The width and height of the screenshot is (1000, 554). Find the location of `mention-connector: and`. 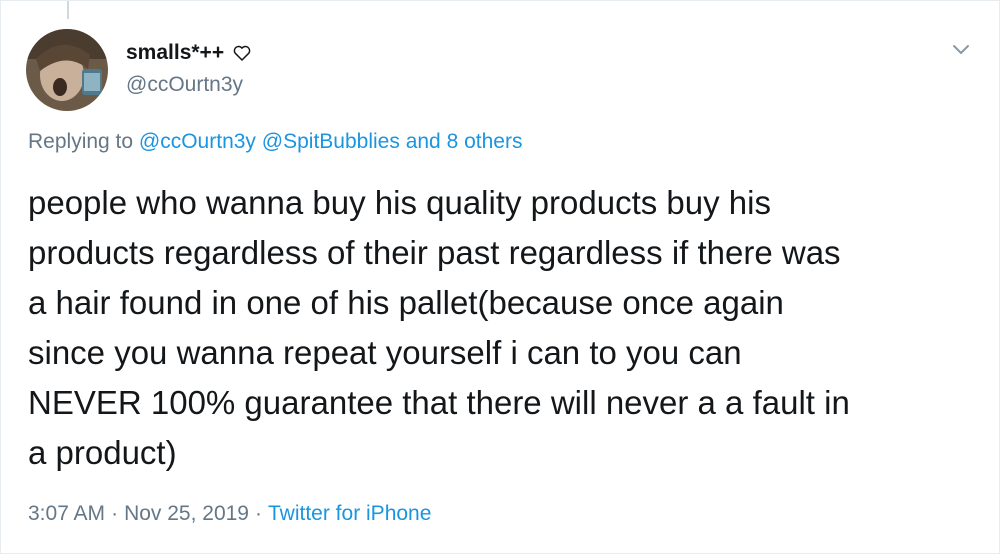

mention-connector: and is located at coordinates (423, 141).